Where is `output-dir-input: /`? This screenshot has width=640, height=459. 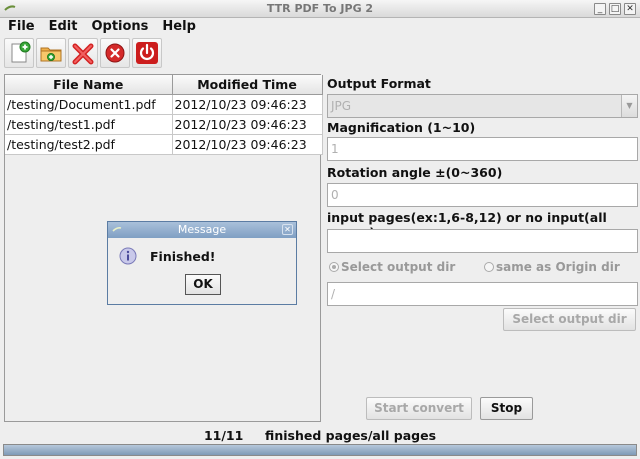
output-dir-input: / is located at coordinates (482, 294).